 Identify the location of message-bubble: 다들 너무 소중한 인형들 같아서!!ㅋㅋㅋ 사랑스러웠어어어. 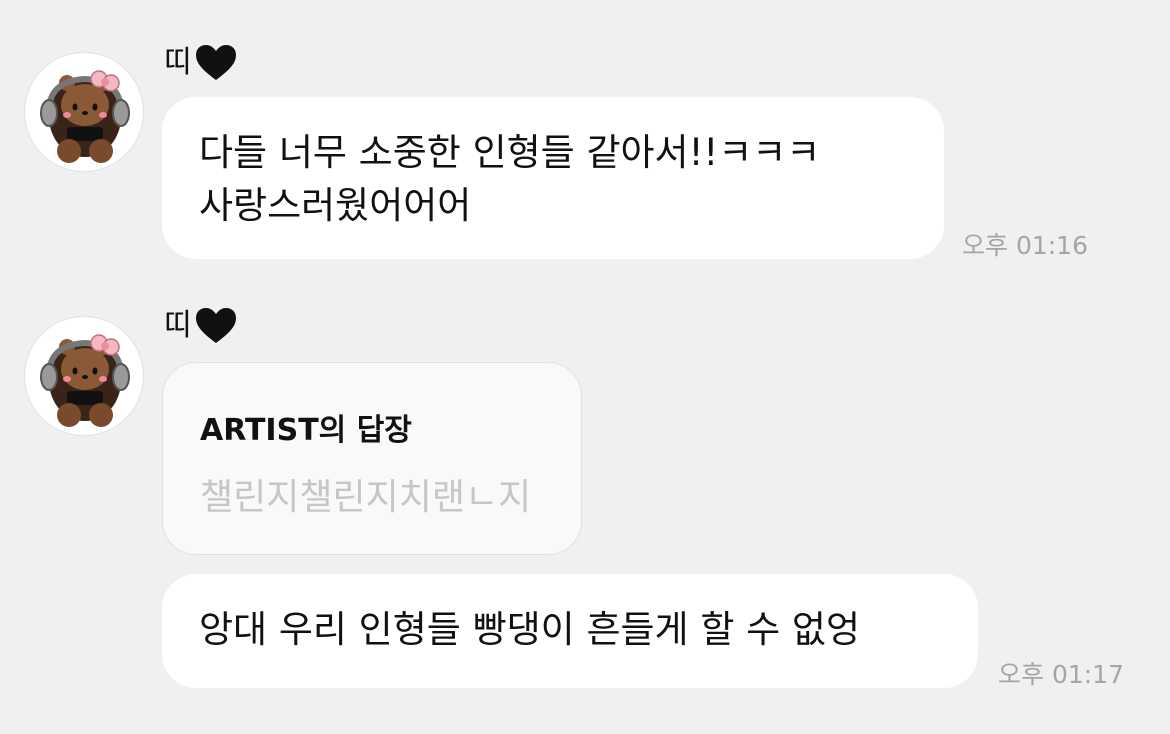
(553, 178).